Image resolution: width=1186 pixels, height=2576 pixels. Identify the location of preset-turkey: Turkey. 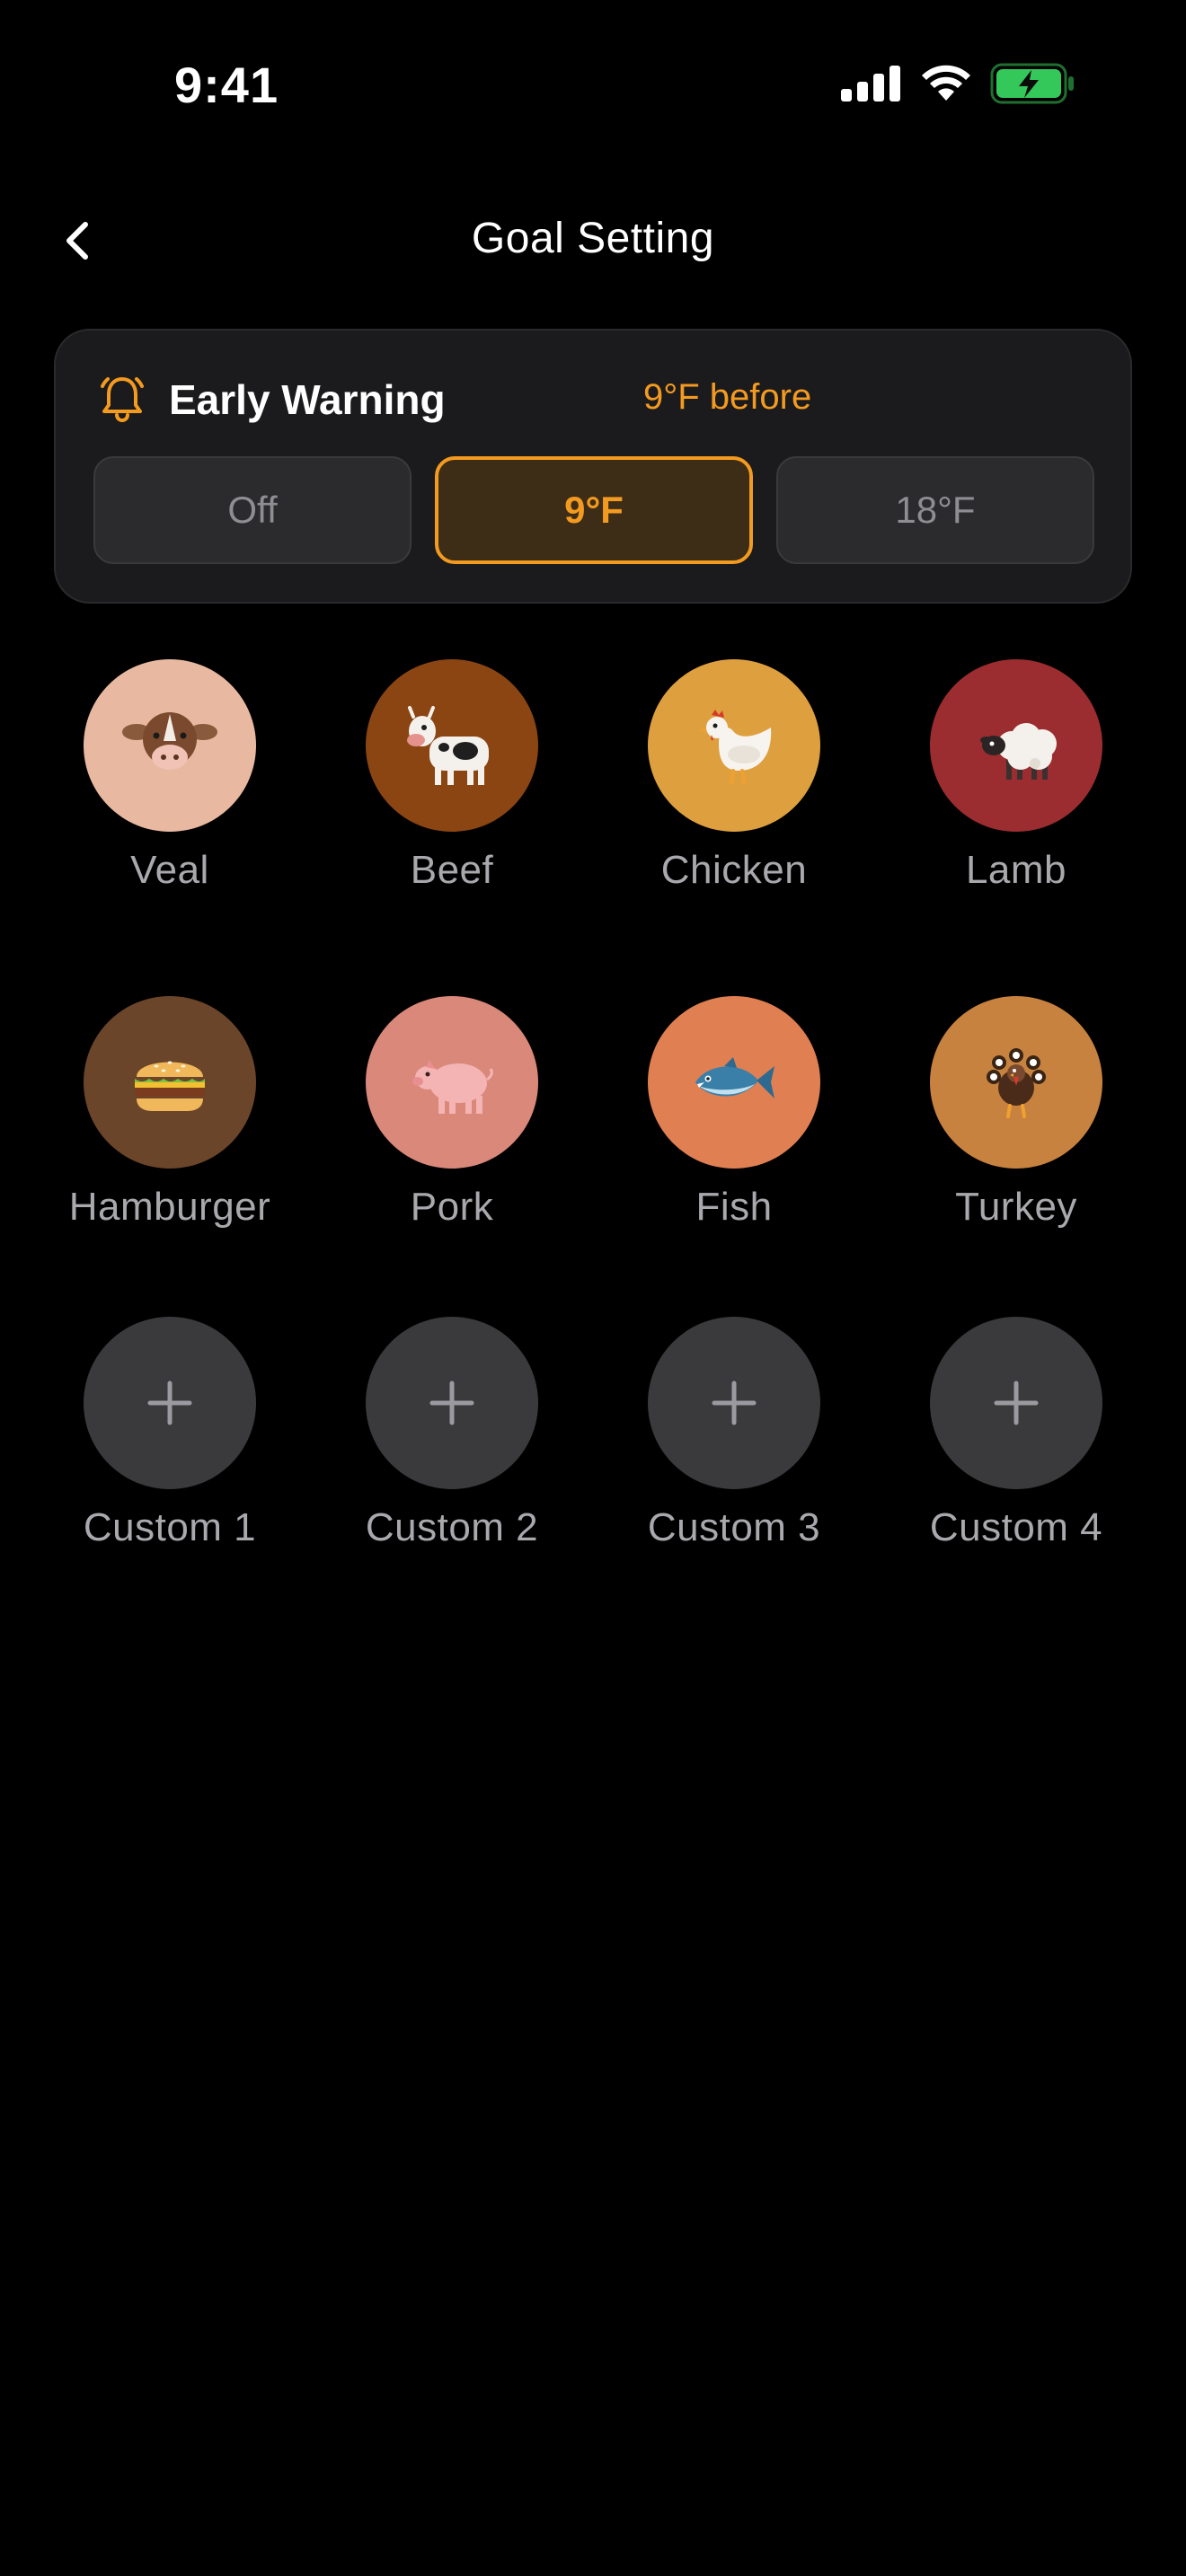
(1016, 1131).